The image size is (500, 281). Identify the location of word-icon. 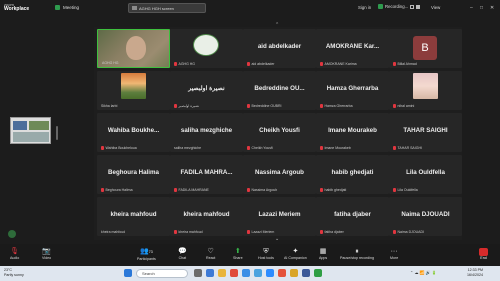
(306, 273).